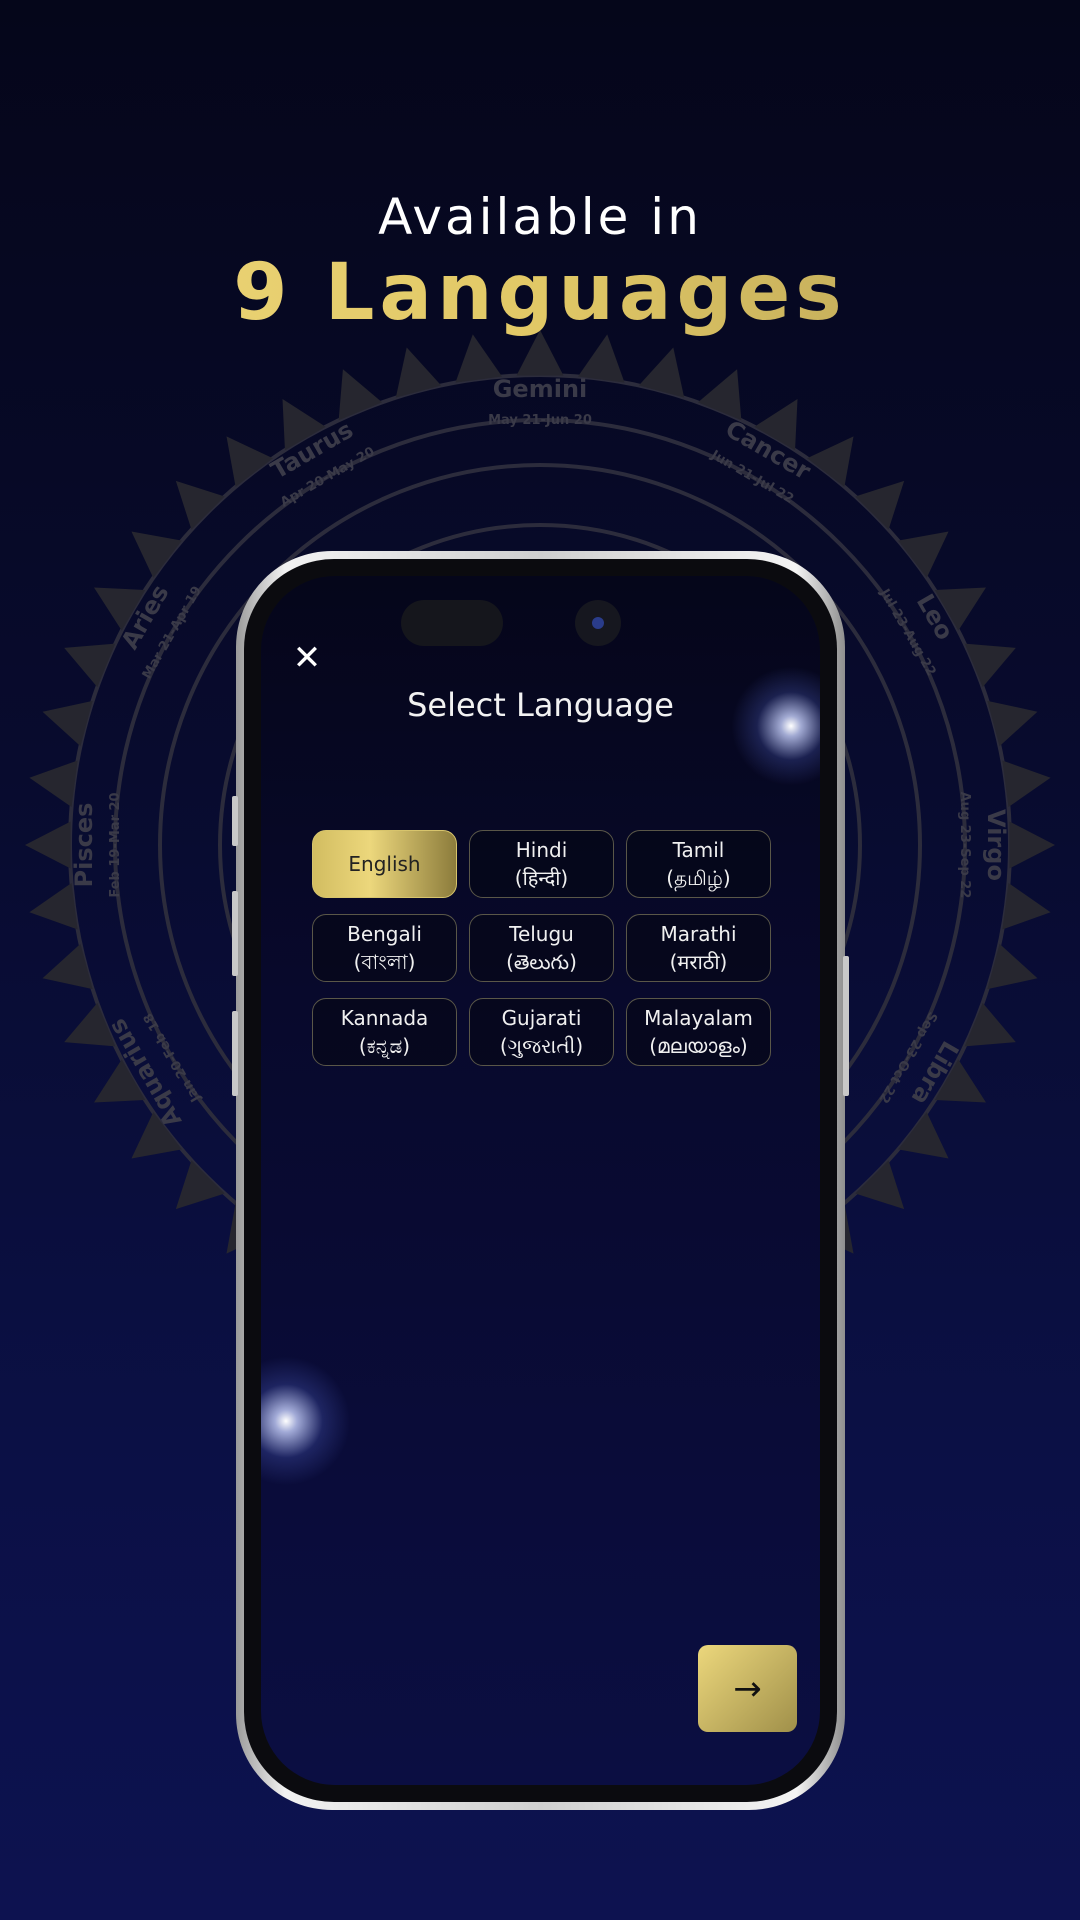 This screenshot has height=1920, width=1080. What do you see at coordinates (698, 962) in the screenshot?
I see `language-native-name: (मराठी)` at bounding box center [698, 962].